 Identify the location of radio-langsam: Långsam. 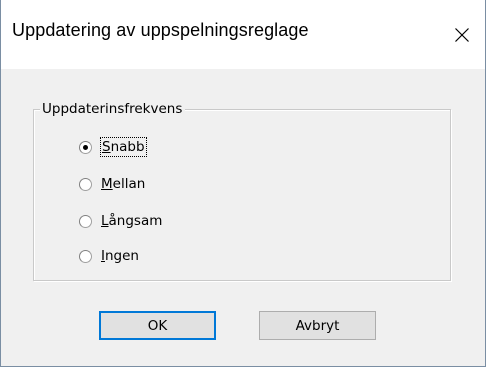
(120, 221).